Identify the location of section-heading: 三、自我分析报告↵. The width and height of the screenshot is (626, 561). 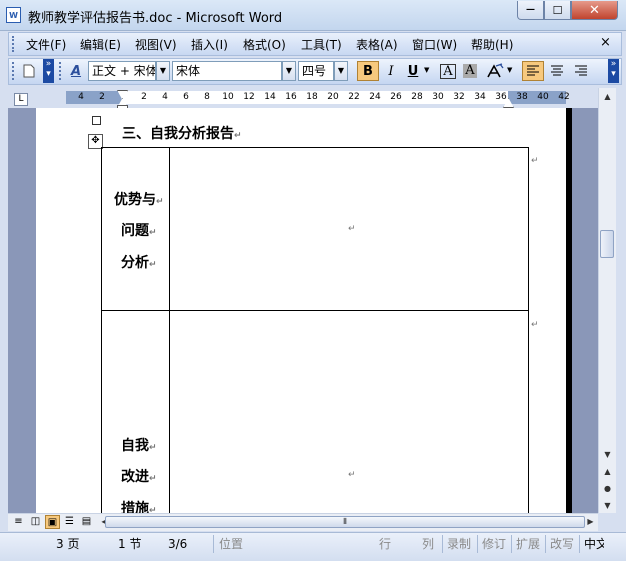
(182, 134).